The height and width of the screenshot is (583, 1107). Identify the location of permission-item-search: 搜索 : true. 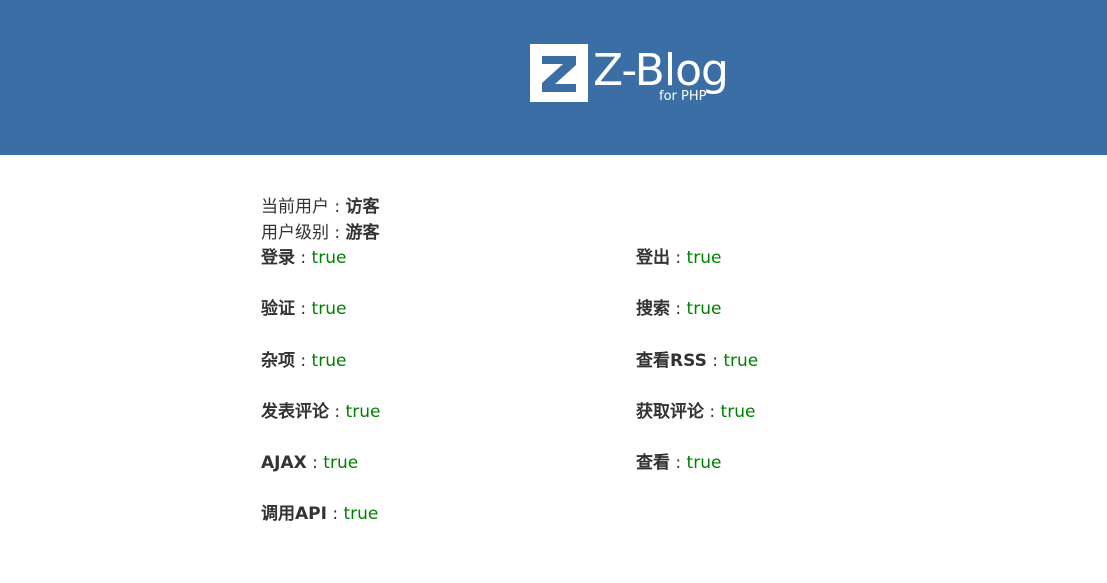
(678, 309).